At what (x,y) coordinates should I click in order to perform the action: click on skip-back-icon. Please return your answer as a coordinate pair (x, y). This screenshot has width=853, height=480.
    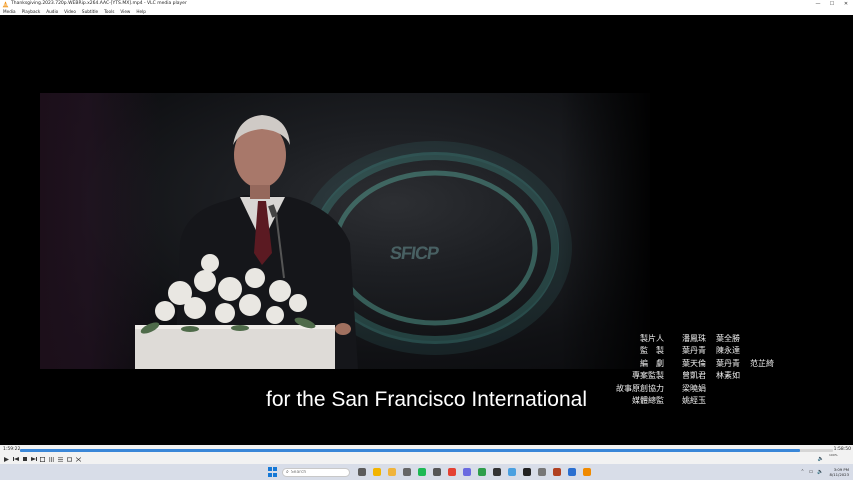
    Looking at the image, I should click on (15, 459).